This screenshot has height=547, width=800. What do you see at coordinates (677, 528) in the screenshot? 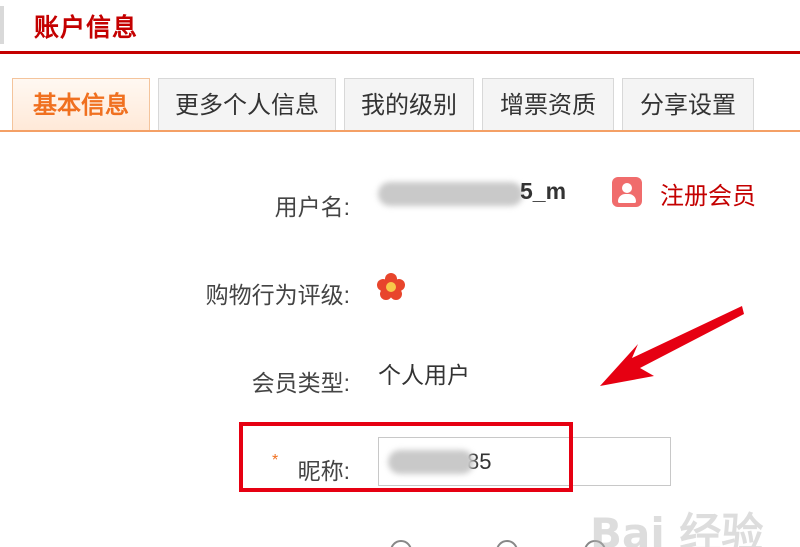
I see `baidu-watermark: Bai 经验` at bounding box center [677, 528].